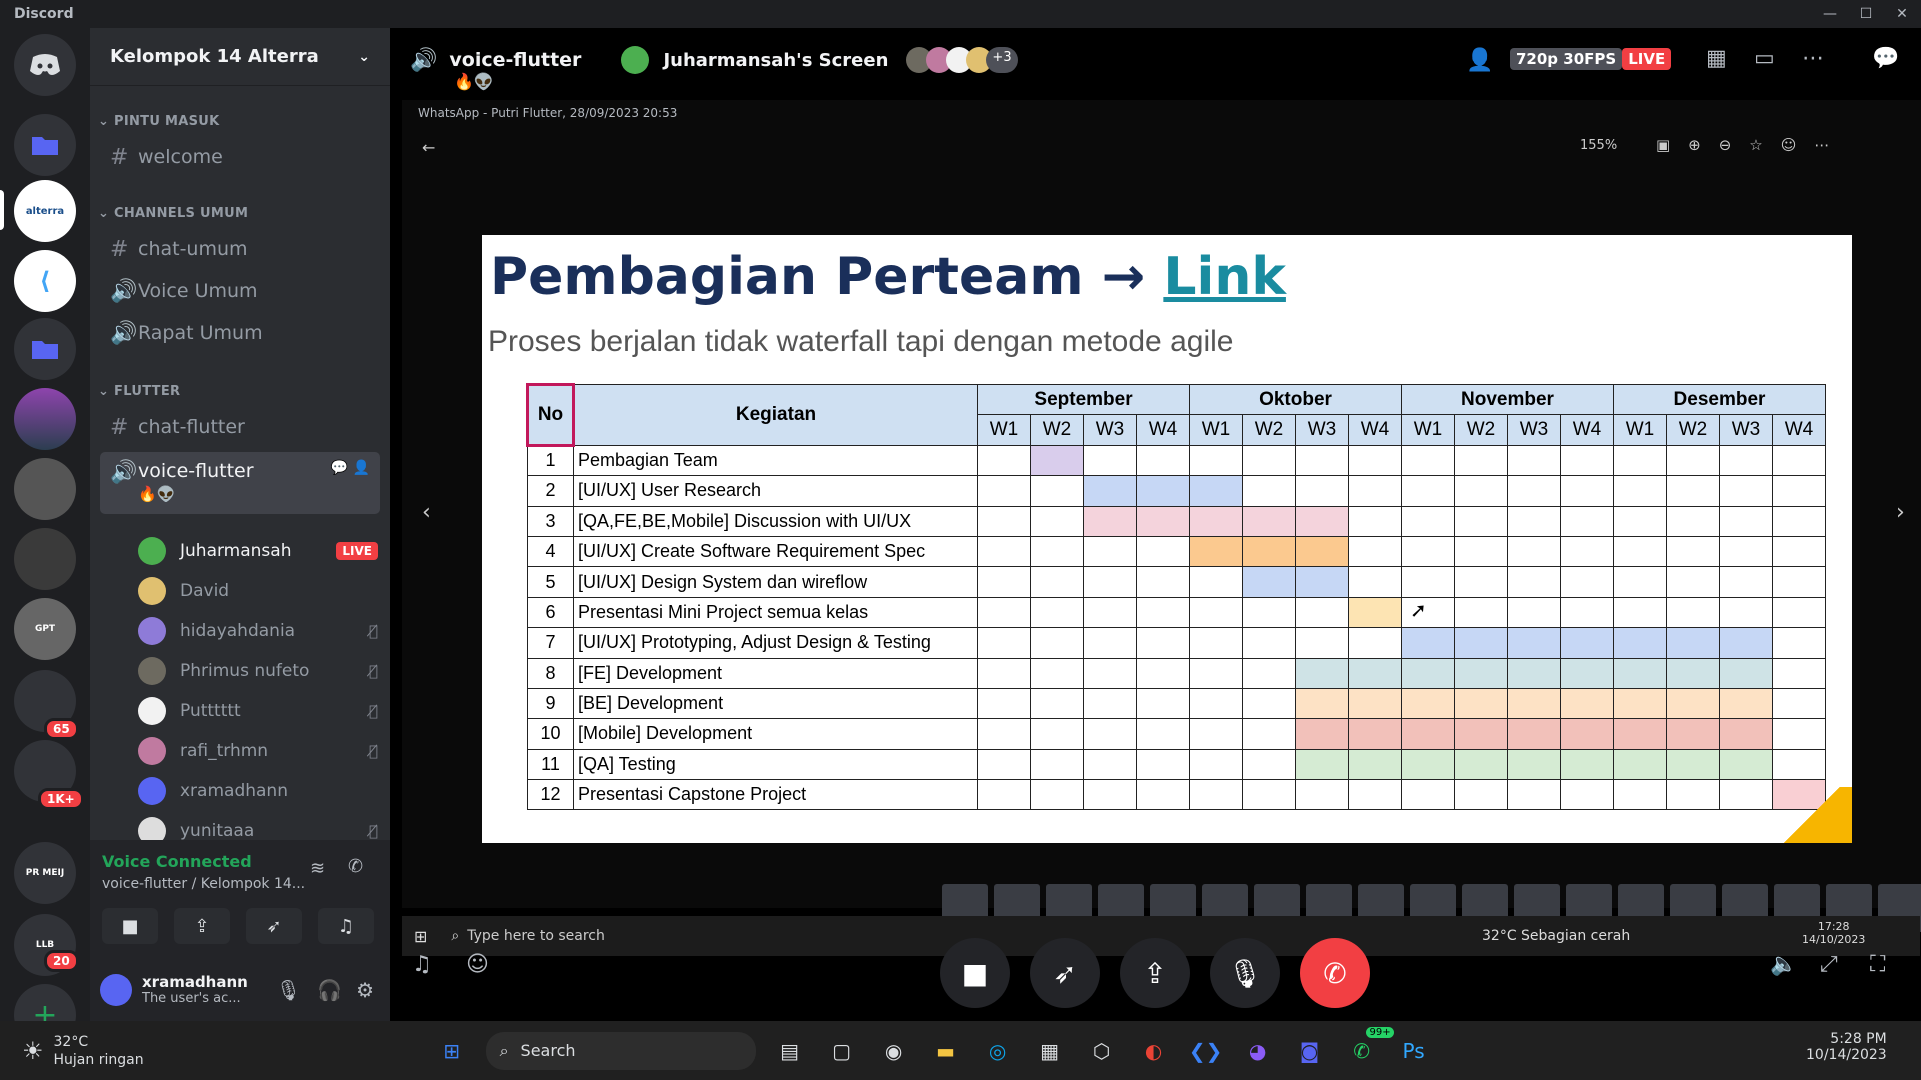 The image size is (1921, 1080). I want to click on category-flutter: ⌄ FLUTTER, so click(139, 391).